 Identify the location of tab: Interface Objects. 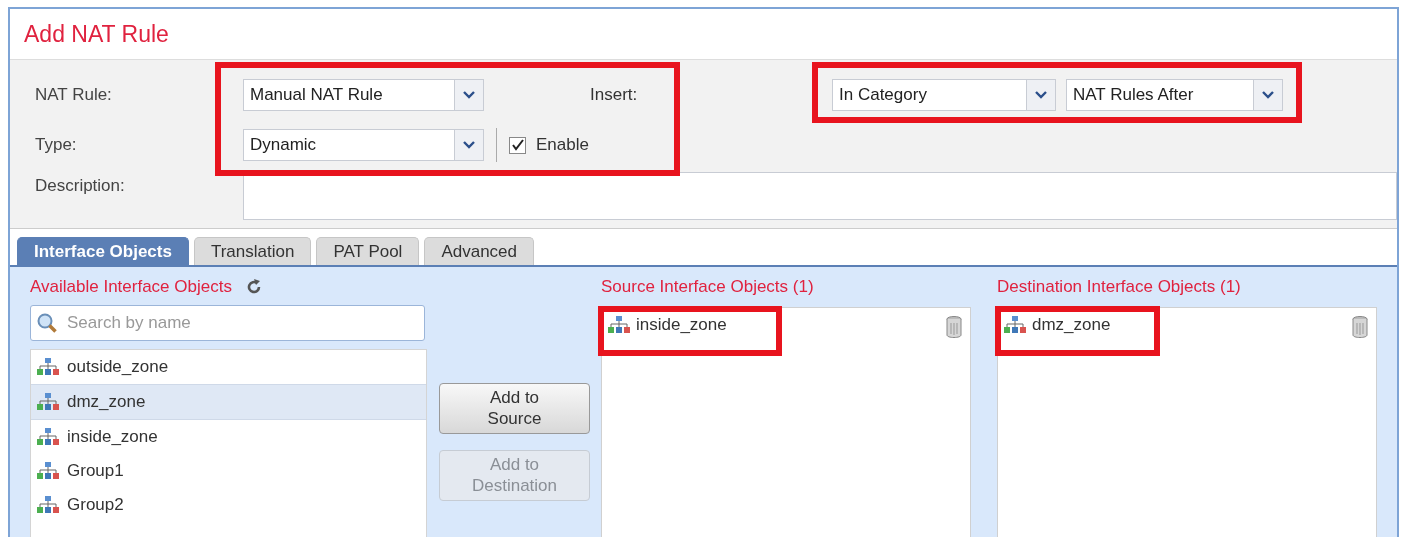
(103, 251).